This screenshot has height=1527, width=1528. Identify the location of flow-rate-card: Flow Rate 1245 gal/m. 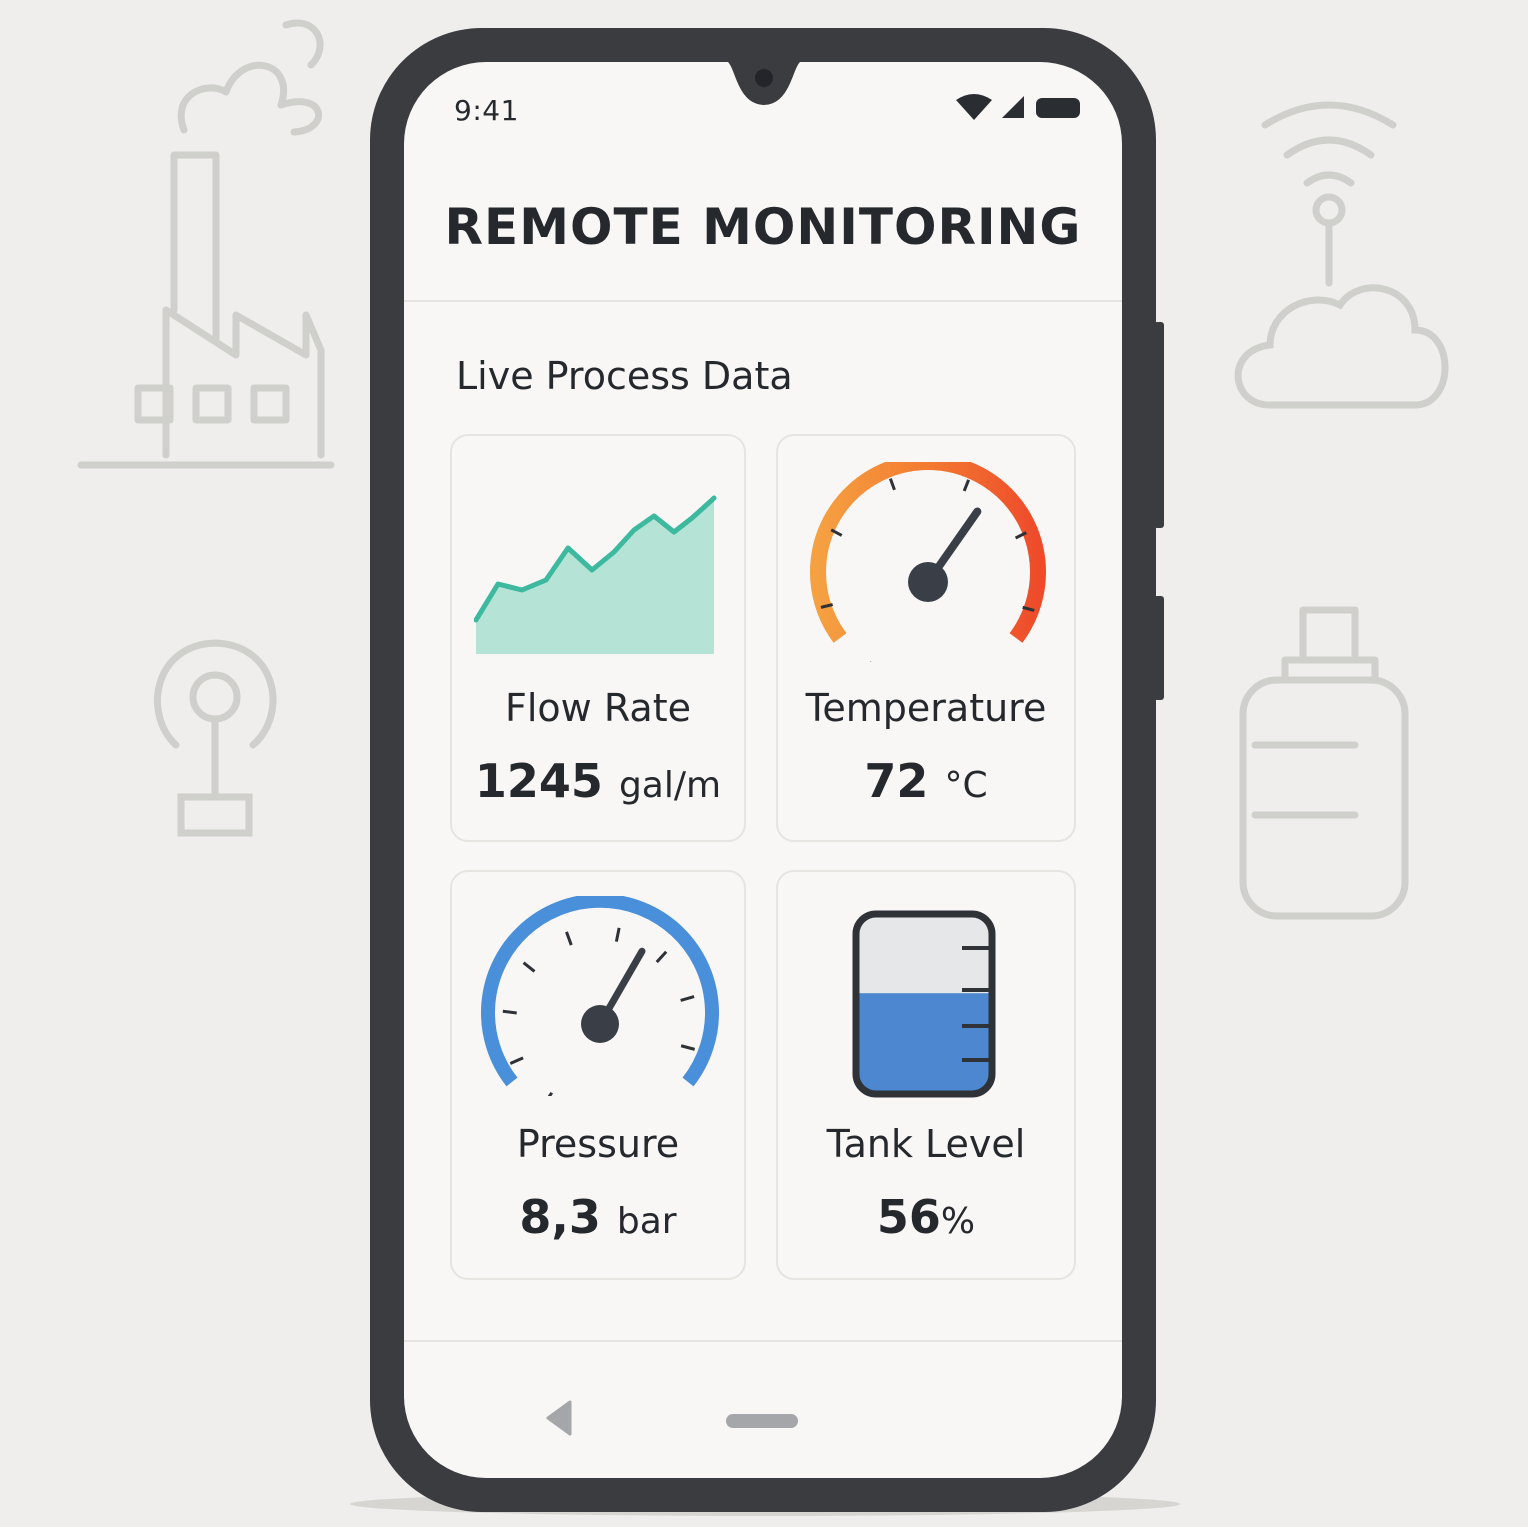
(598, 638).